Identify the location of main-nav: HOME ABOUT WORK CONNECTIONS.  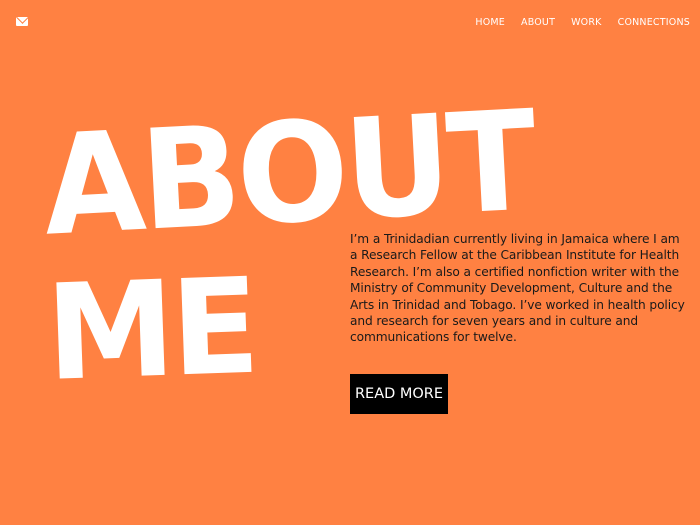
(582, 23).